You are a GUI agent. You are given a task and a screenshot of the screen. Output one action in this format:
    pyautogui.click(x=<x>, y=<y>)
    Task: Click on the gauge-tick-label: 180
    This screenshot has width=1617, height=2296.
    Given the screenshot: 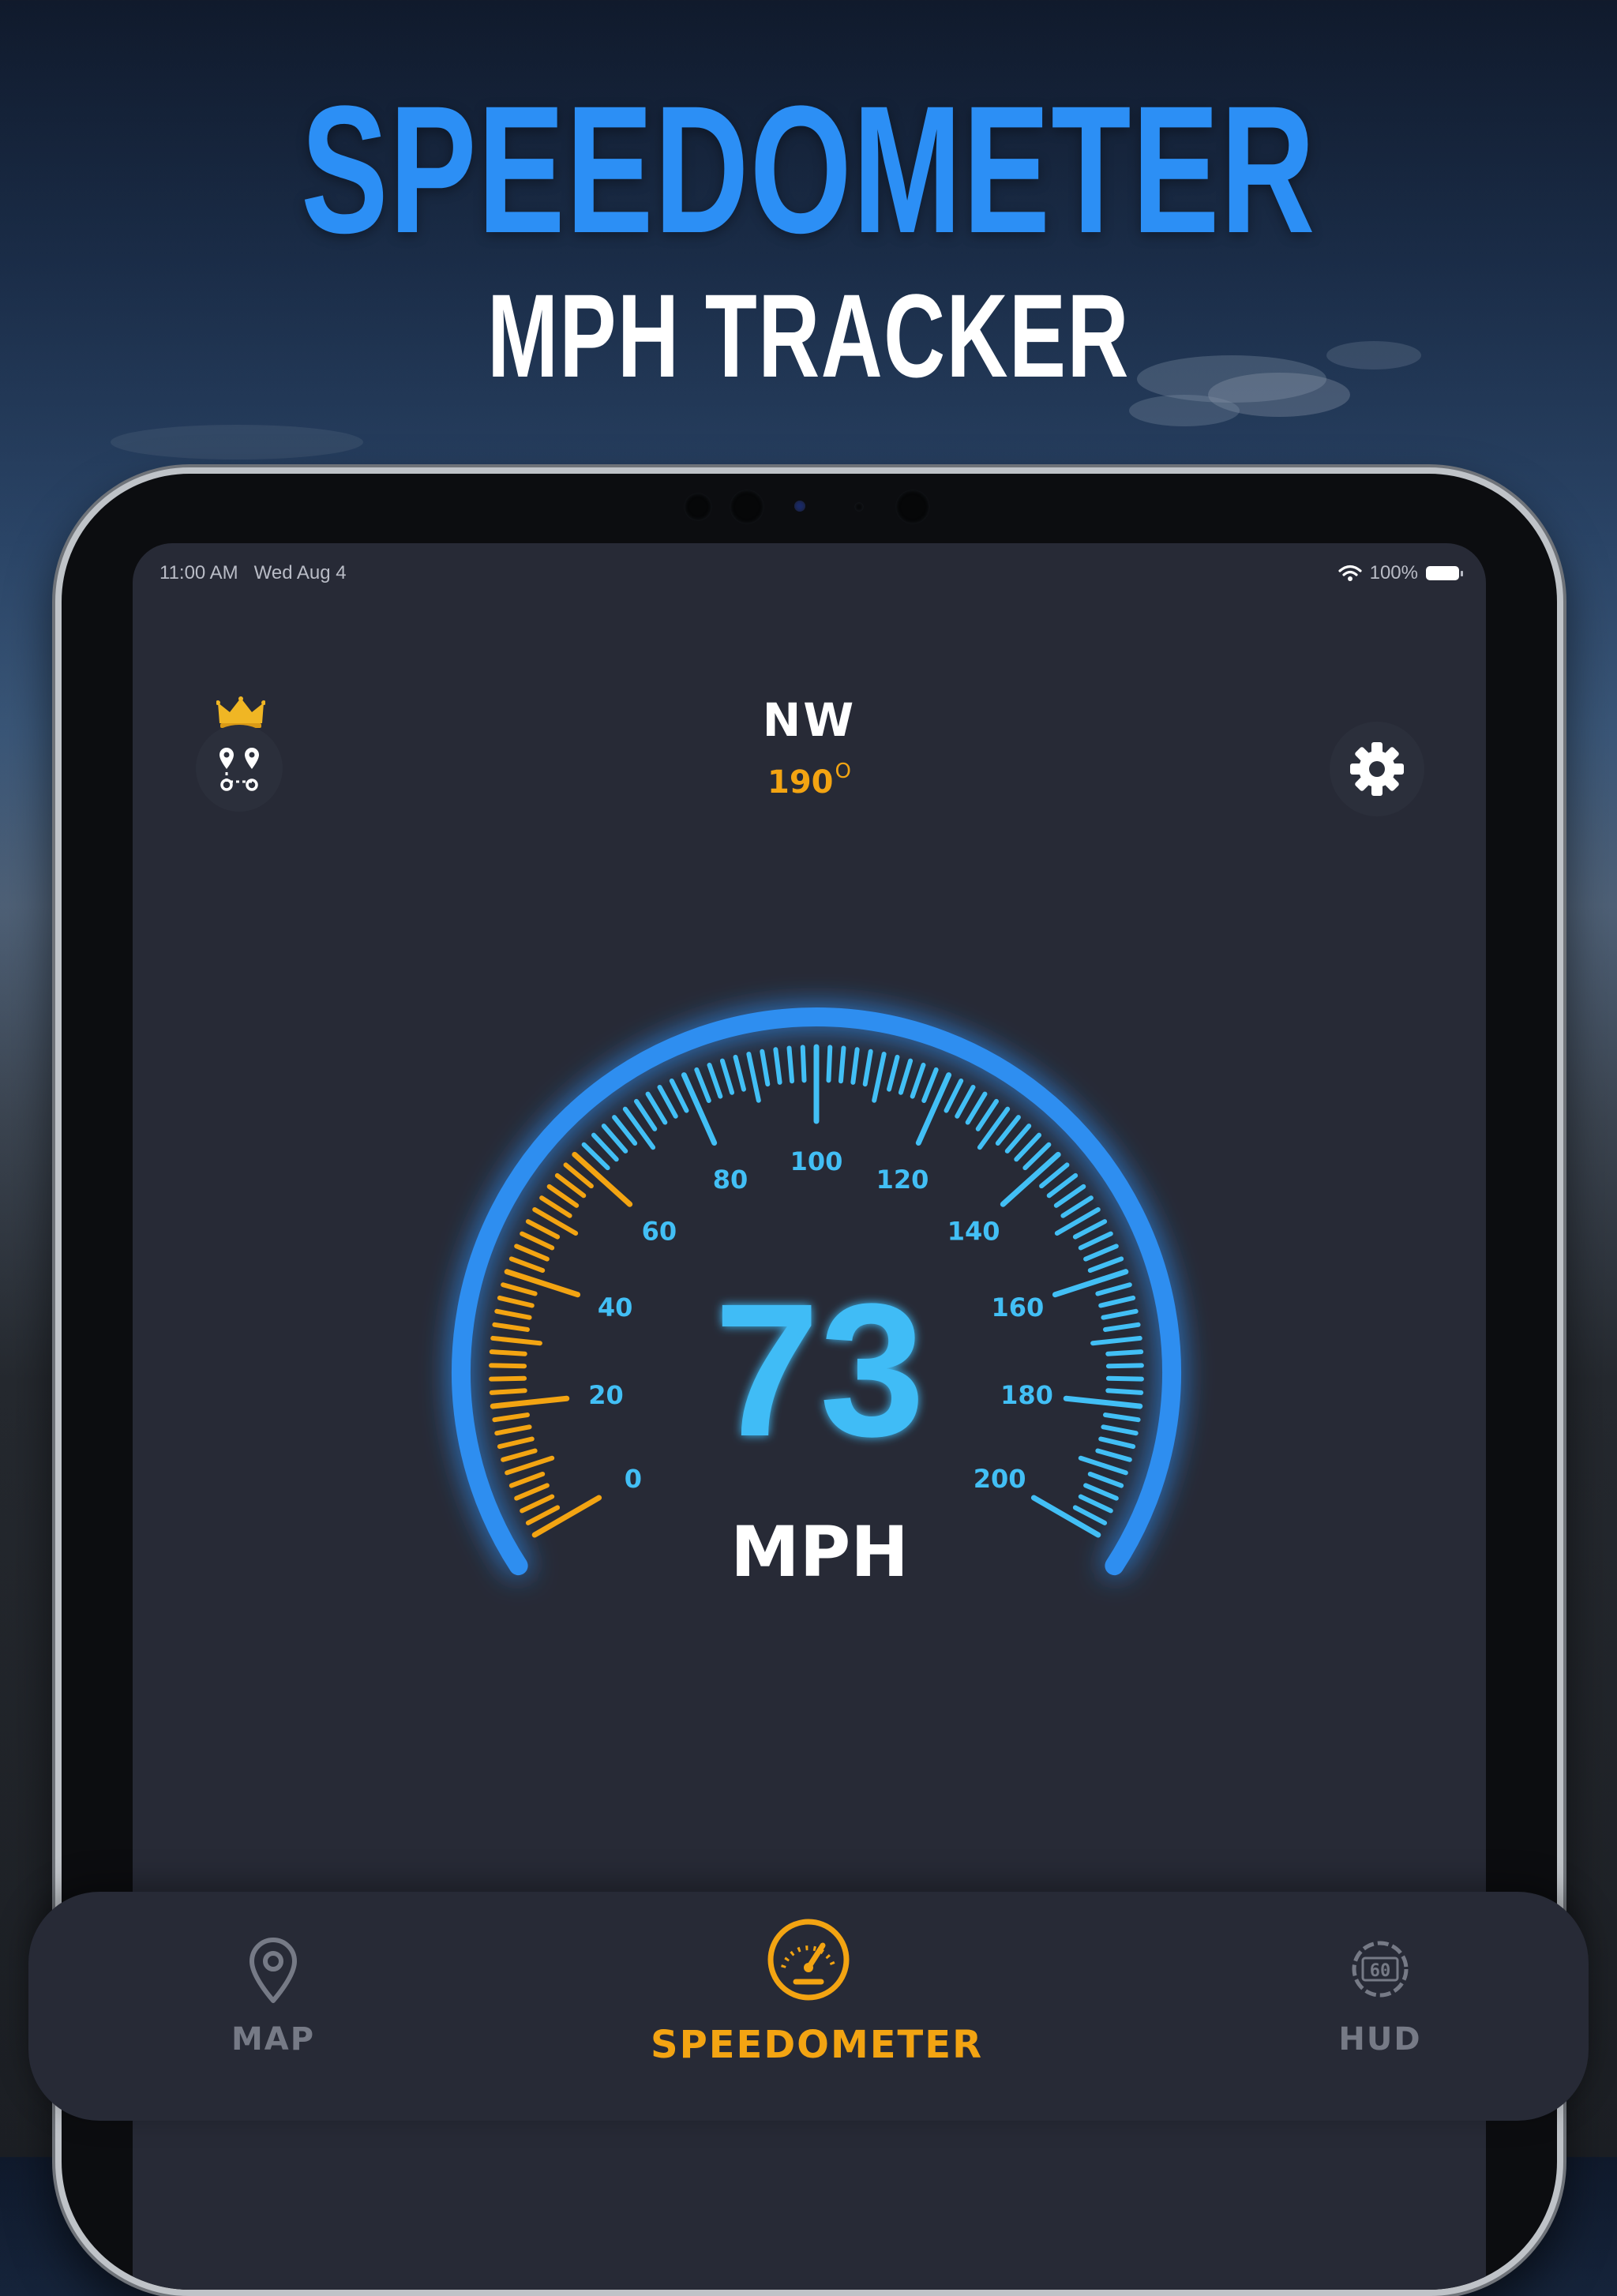 What is the action you would take?
    pyautogui.click(x=1026, y=1395)
    